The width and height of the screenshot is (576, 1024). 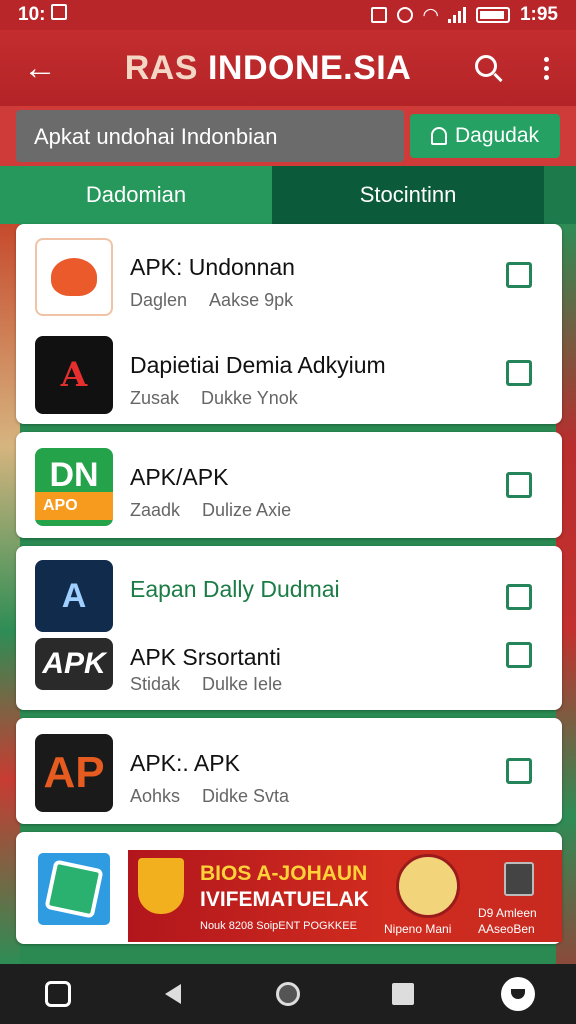 I want to click on list-item: DN APO APK/APK Zaadk Dulize Axie, so click(x=289, y=485).